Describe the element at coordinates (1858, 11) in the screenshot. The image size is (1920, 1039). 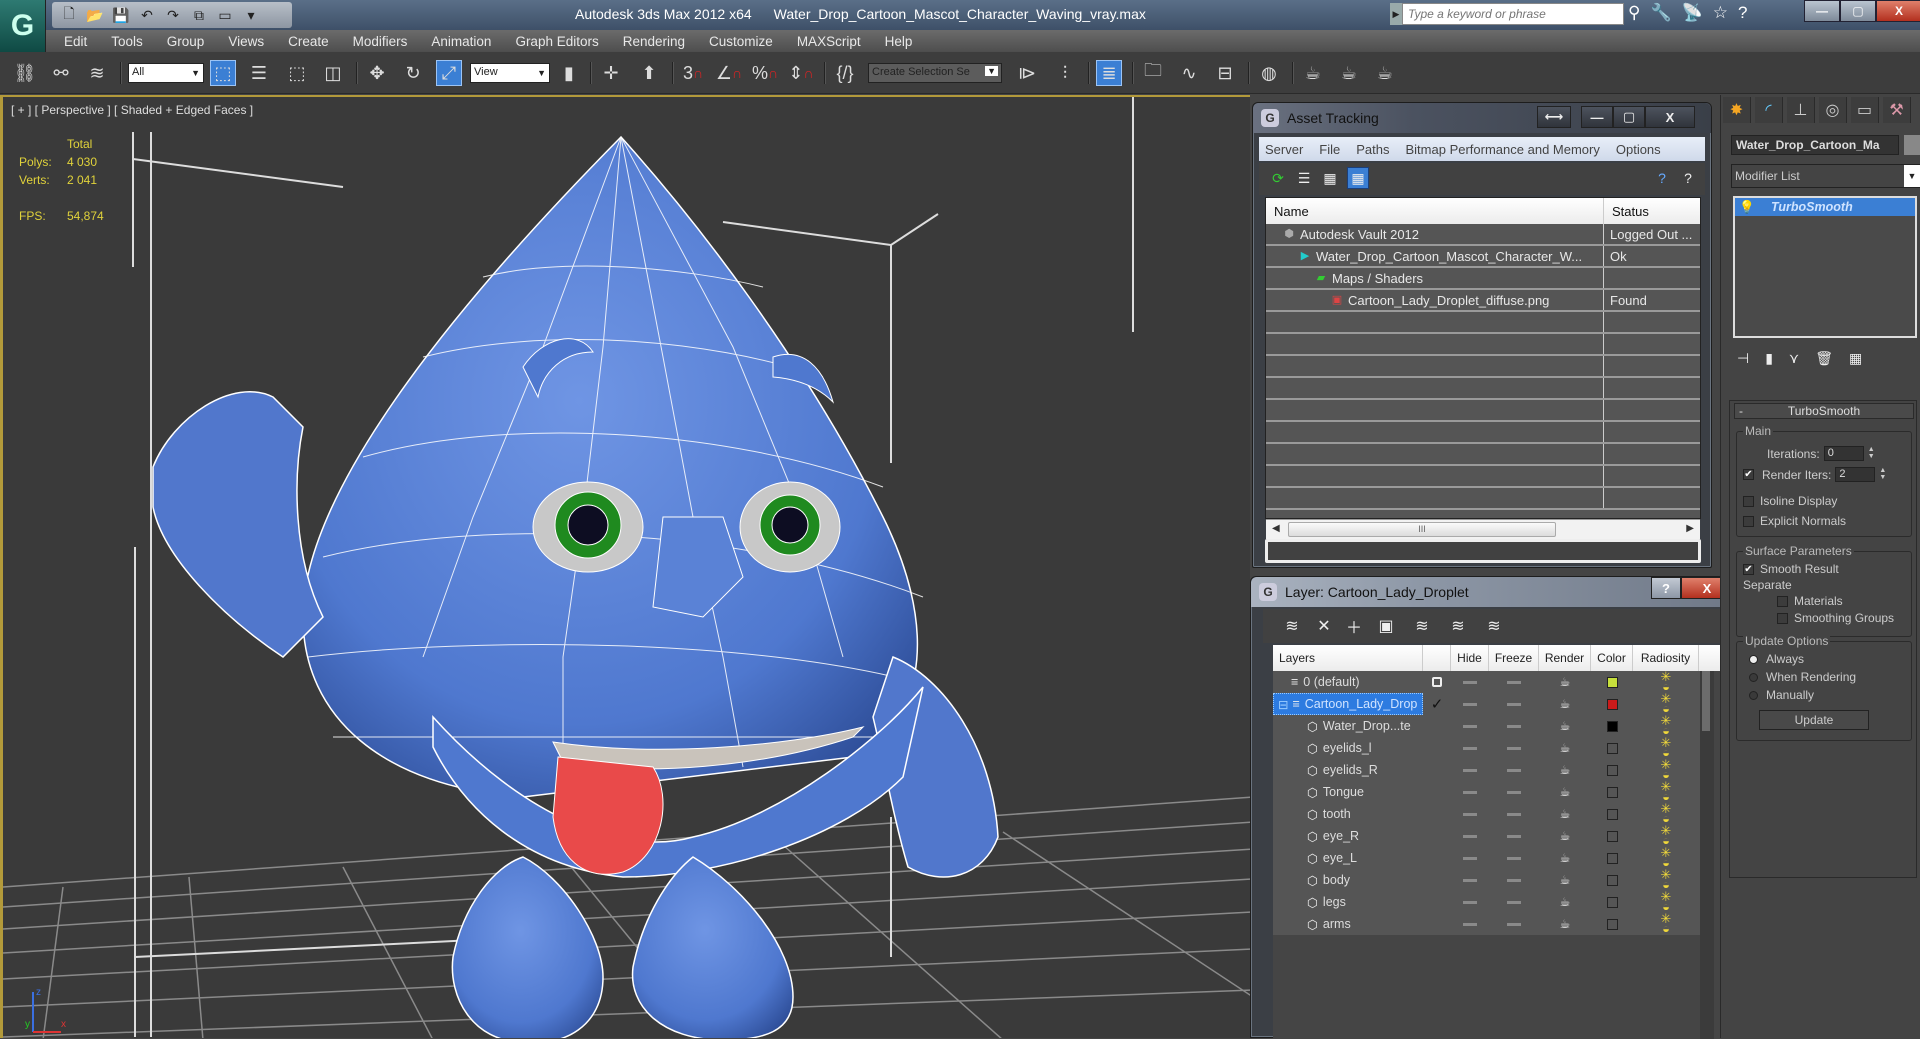
I see `restore-button: ▢` at that location.